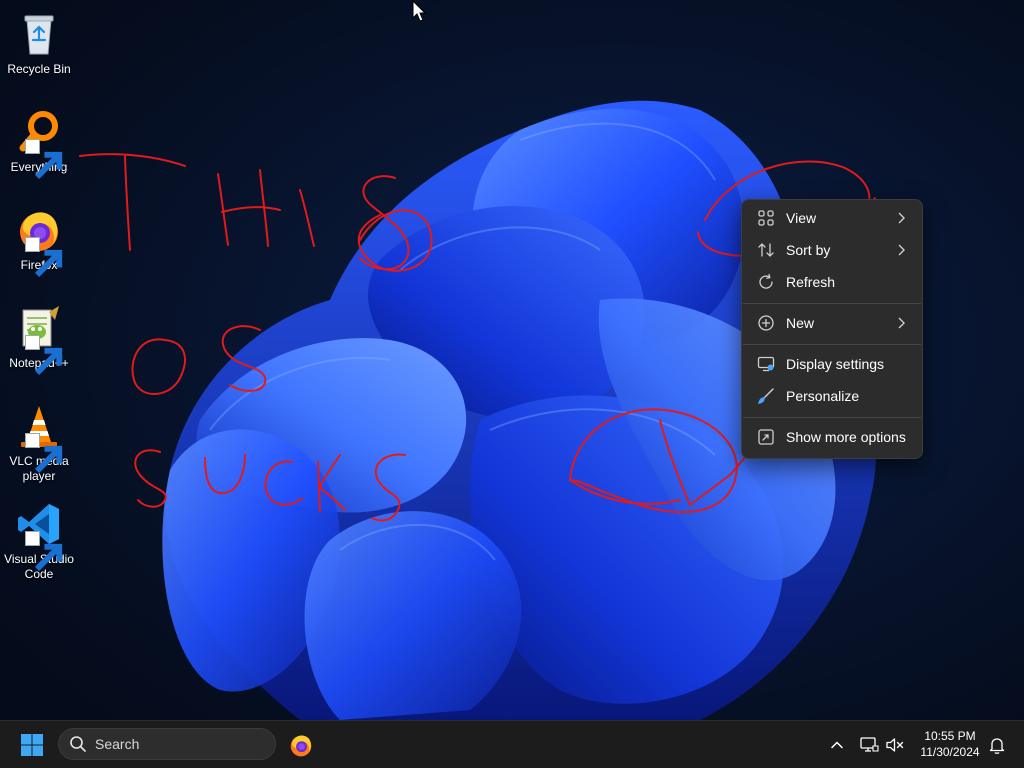 This screenshot has height=768, width=1024. Describe the element at coordinates (800, 323) in the screenshot. I see `menu-item-label: New` at that location.